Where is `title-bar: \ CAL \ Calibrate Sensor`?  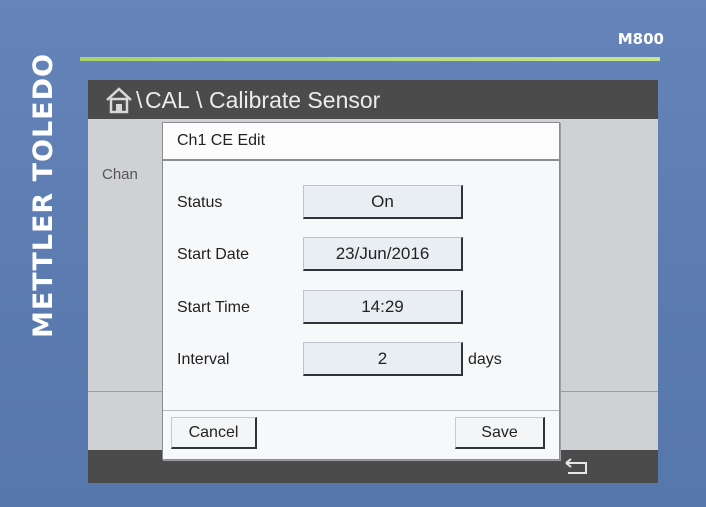
title-bar: \ CAL \ Calibrate Sensor is located at coordinates (373, 99).